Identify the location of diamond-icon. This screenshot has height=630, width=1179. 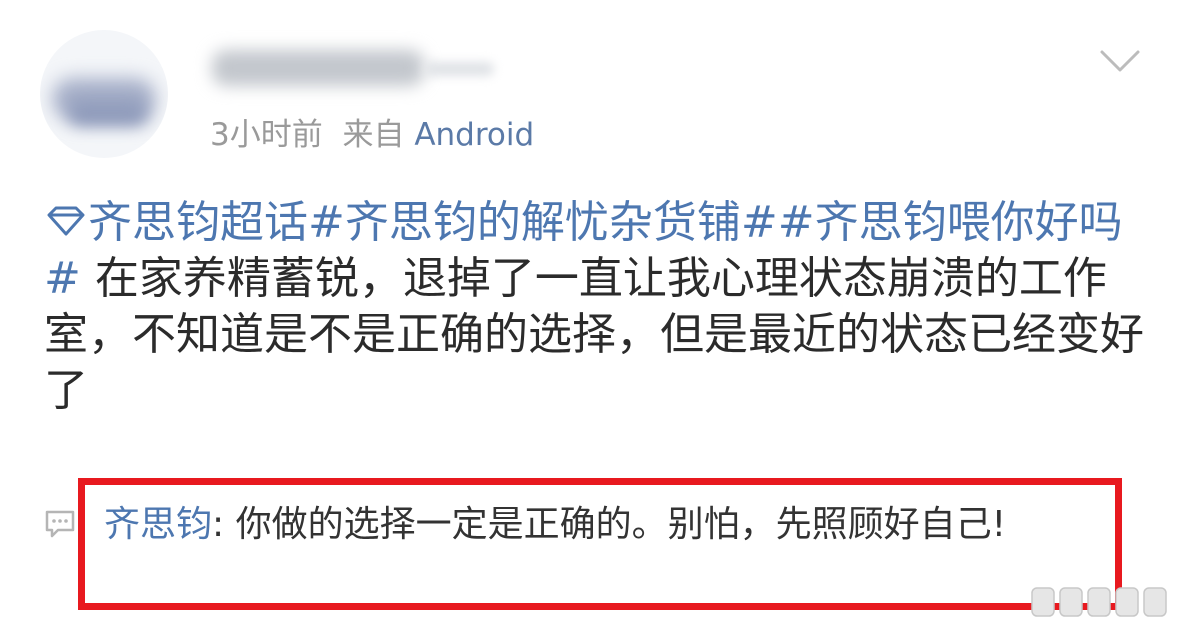
(66, 221).